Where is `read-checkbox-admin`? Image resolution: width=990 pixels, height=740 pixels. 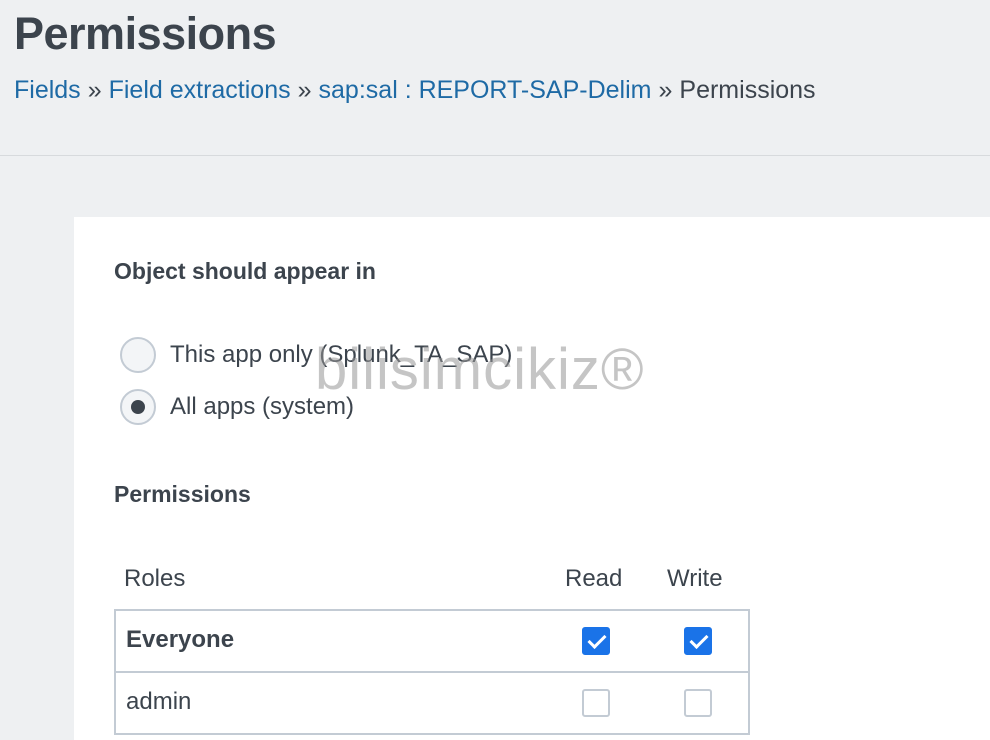 read-checkbox-admin is located at coordinates (596, 703).